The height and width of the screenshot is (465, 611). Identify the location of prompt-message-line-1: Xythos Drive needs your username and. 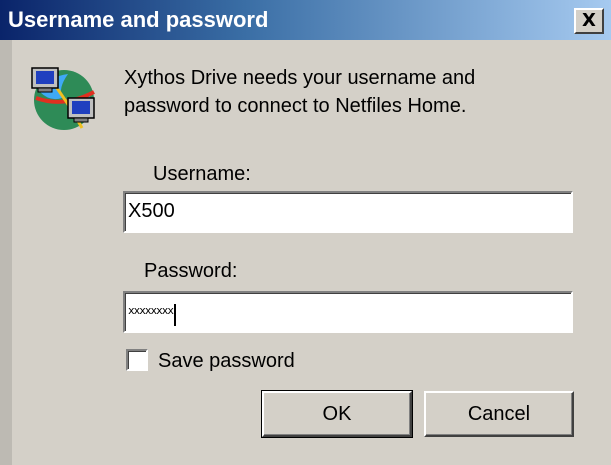
(300, 78).